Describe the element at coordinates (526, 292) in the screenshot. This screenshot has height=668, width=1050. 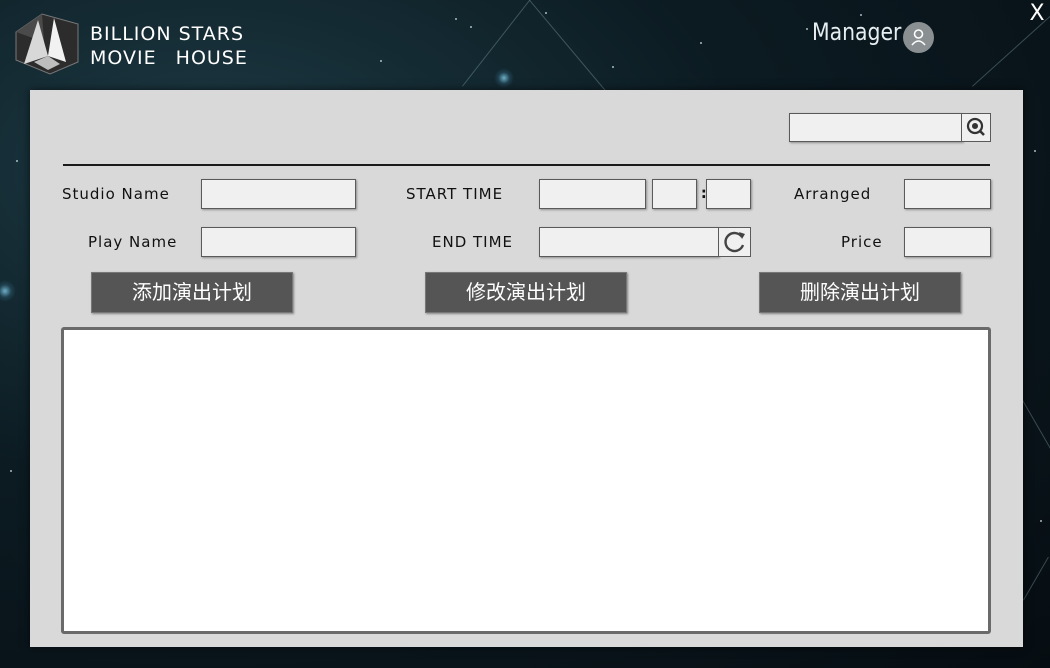
I see `modify-plan-button: 修改演出计划` at that location.